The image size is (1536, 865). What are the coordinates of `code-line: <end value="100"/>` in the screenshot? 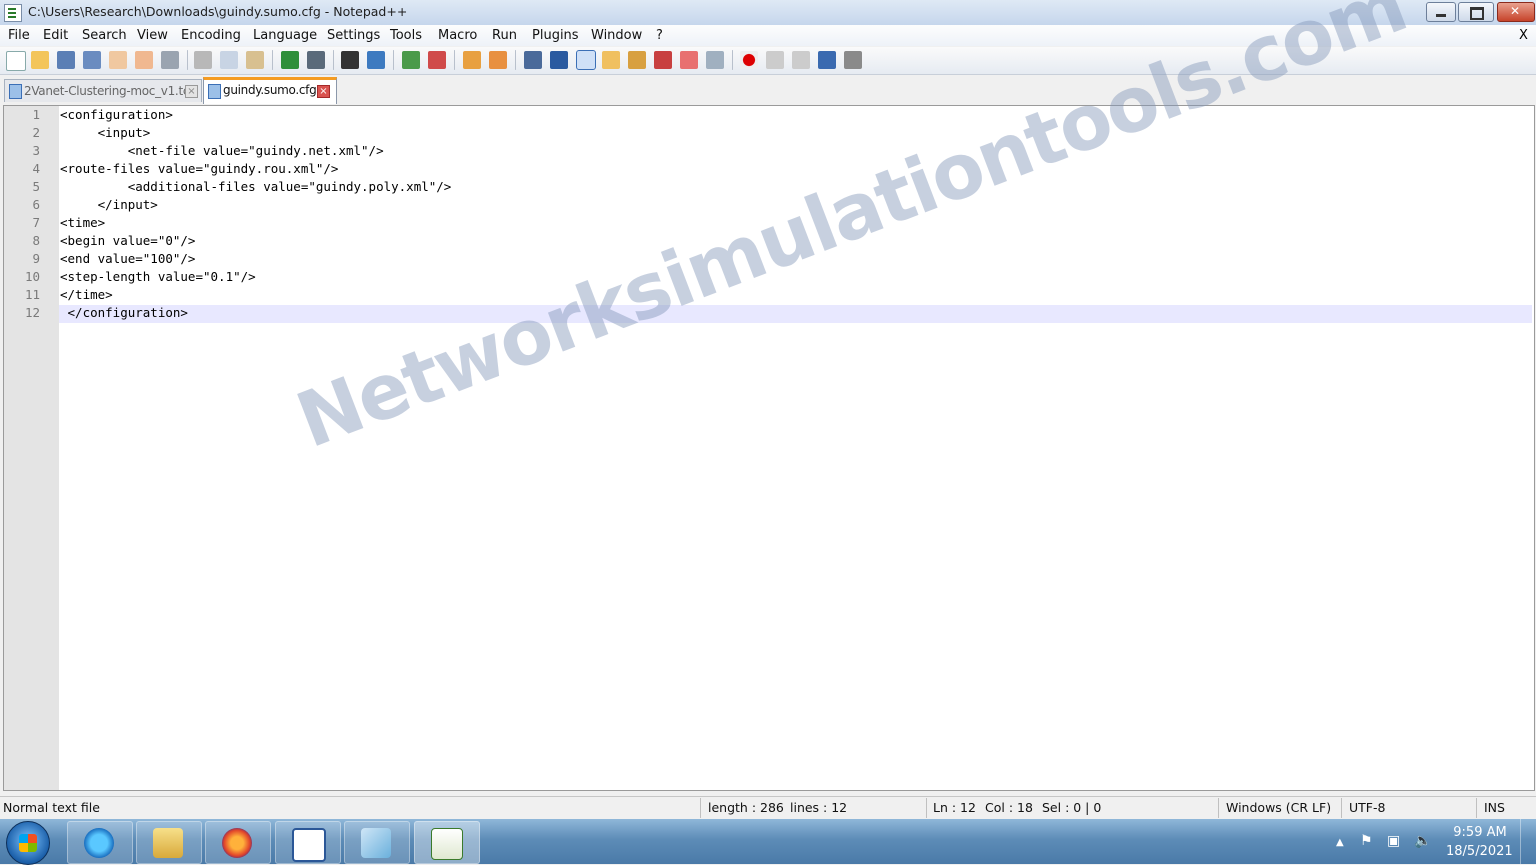 It's located at (127, 258).